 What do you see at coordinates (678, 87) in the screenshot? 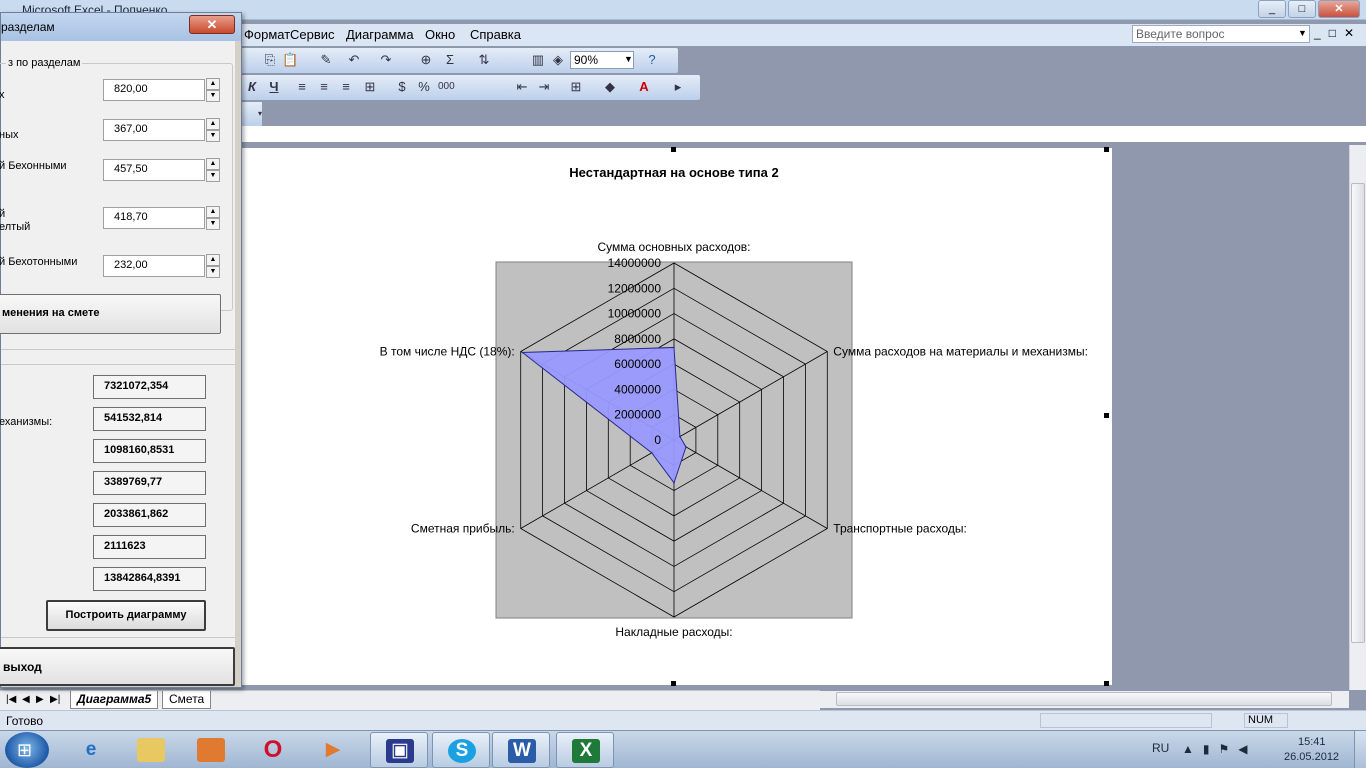
I see `toolbar-options-icon: ▸` at bounding box center [678, 87].